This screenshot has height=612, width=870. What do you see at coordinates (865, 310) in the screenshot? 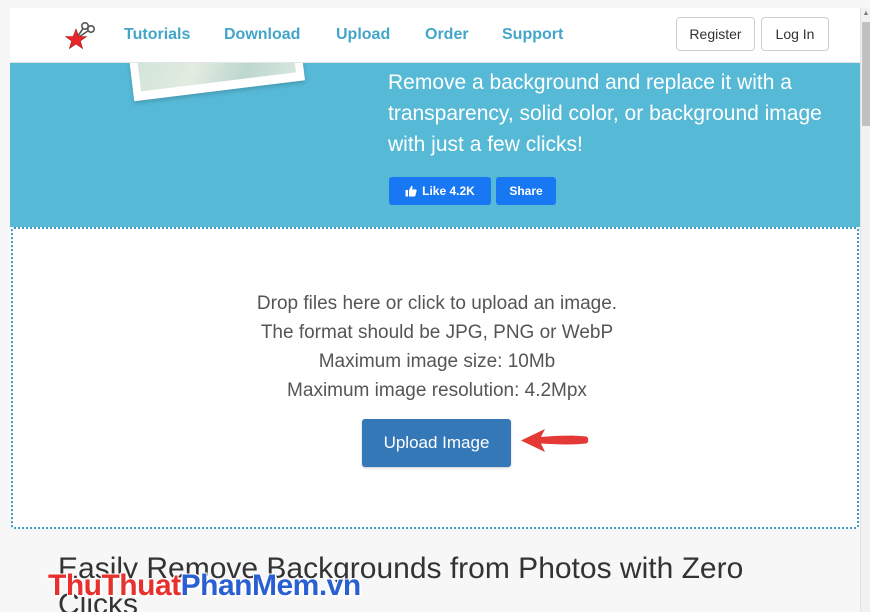
I see `vertical-scrollbar: ▲` at bounding box center [865, 310].